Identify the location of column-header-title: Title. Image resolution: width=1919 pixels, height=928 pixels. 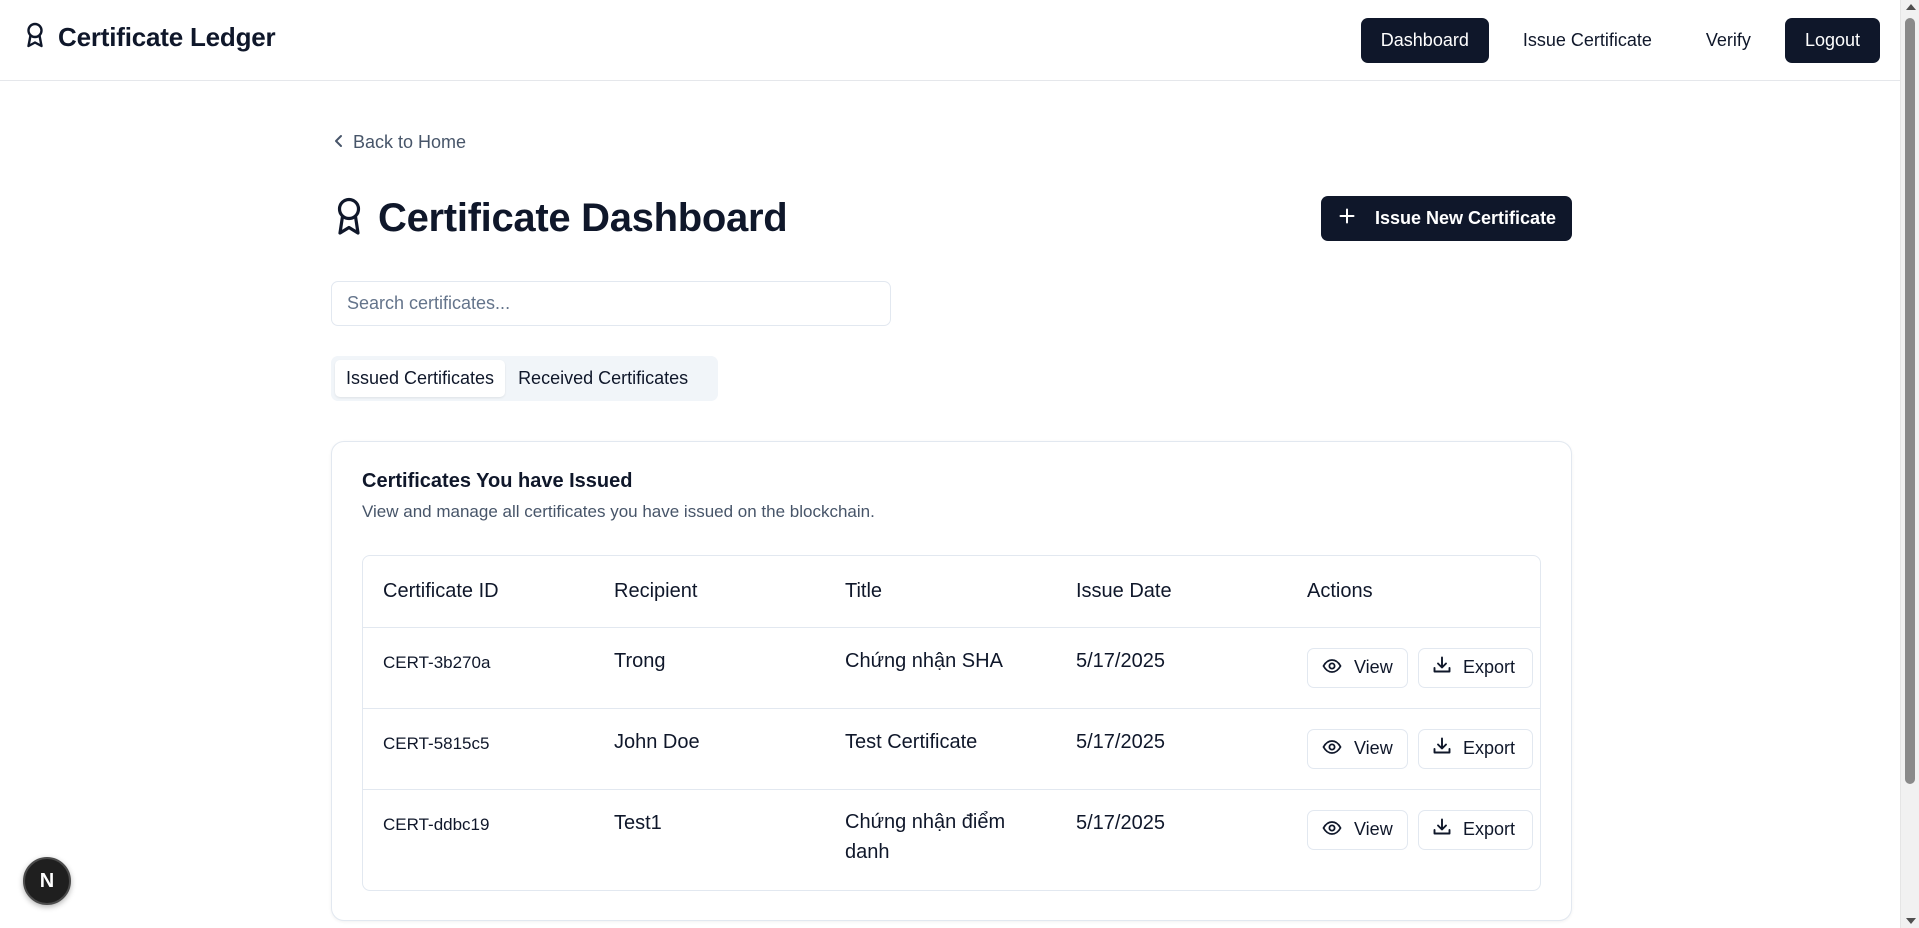
(940, 592).